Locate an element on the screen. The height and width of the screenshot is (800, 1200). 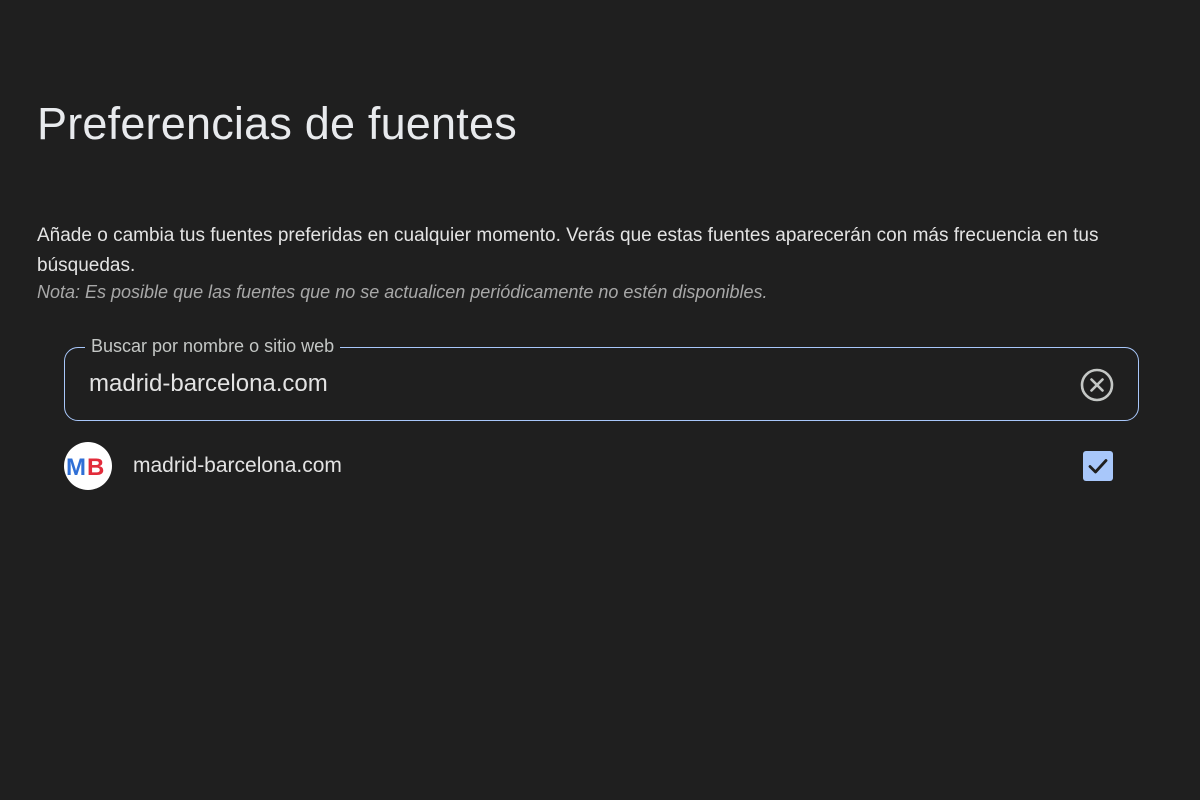
logo-letter-m: M is located at coordinates (76, 467).